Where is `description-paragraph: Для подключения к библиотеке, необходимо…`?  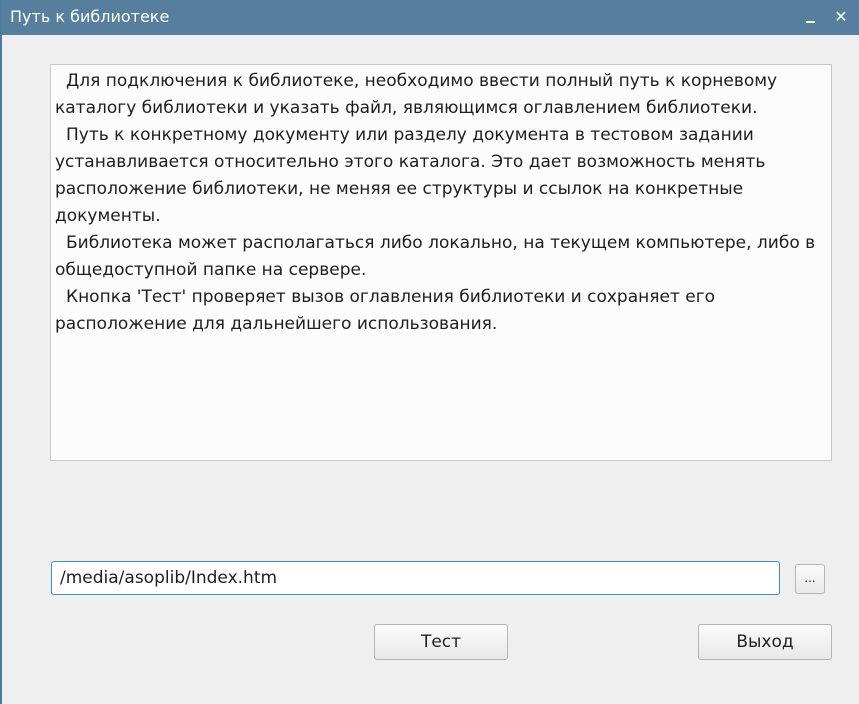
description-paragraph: Для подключения к библиотеке, необходимо… is located at coordinates (416, 94).